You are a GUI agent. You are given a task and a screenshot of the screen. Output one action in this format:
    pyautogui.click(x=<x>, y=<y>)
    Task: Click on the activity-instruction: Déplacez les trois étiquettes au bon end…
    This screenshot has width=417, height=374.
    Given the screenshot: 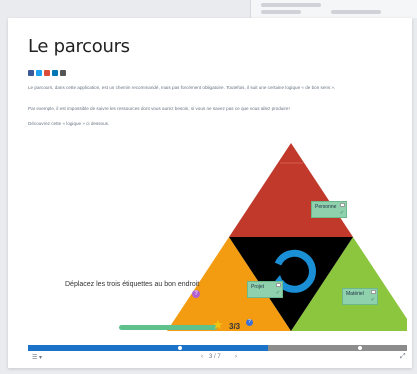 What is the action you would take?
    pyautogui.click(x=132, y=284)
    